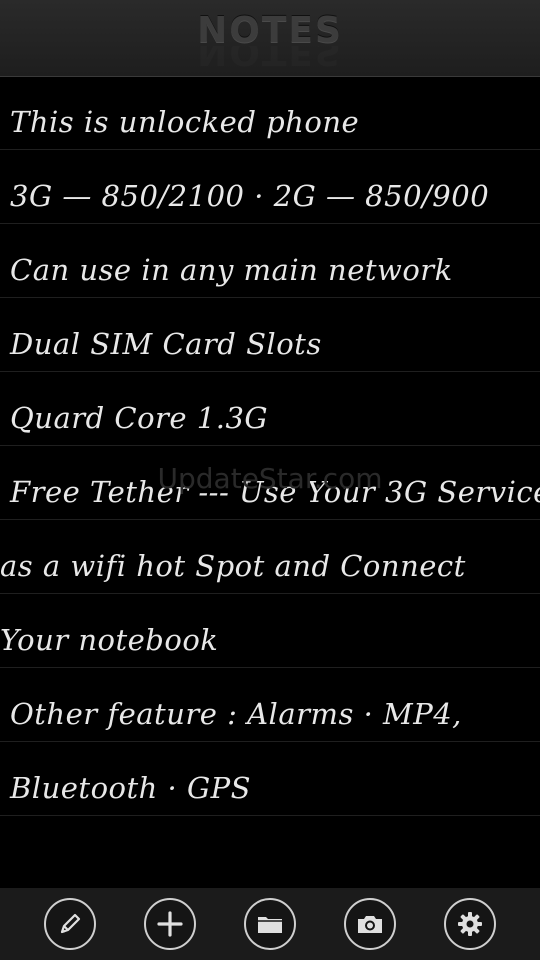  I want to click on note-line-text: Free Tether --- Use Your 3G Service, so click(275, 492).